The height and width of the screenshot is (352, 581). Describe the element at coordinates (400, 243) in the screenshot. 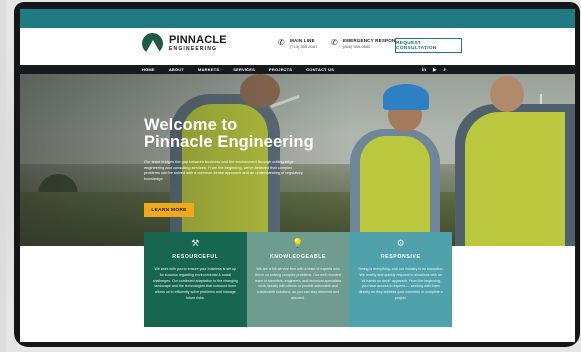

I see `gear-icon: ⚙` at that location.